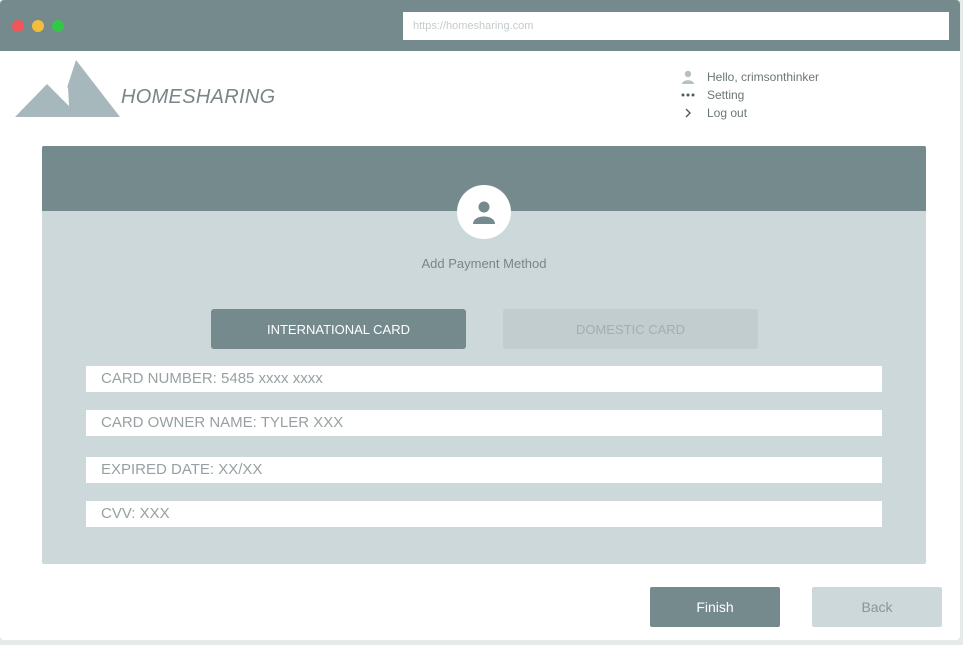 Image resolution: width=963 pixels, height=645 pixels. I want to click on close-window-button, so click(18, 26).